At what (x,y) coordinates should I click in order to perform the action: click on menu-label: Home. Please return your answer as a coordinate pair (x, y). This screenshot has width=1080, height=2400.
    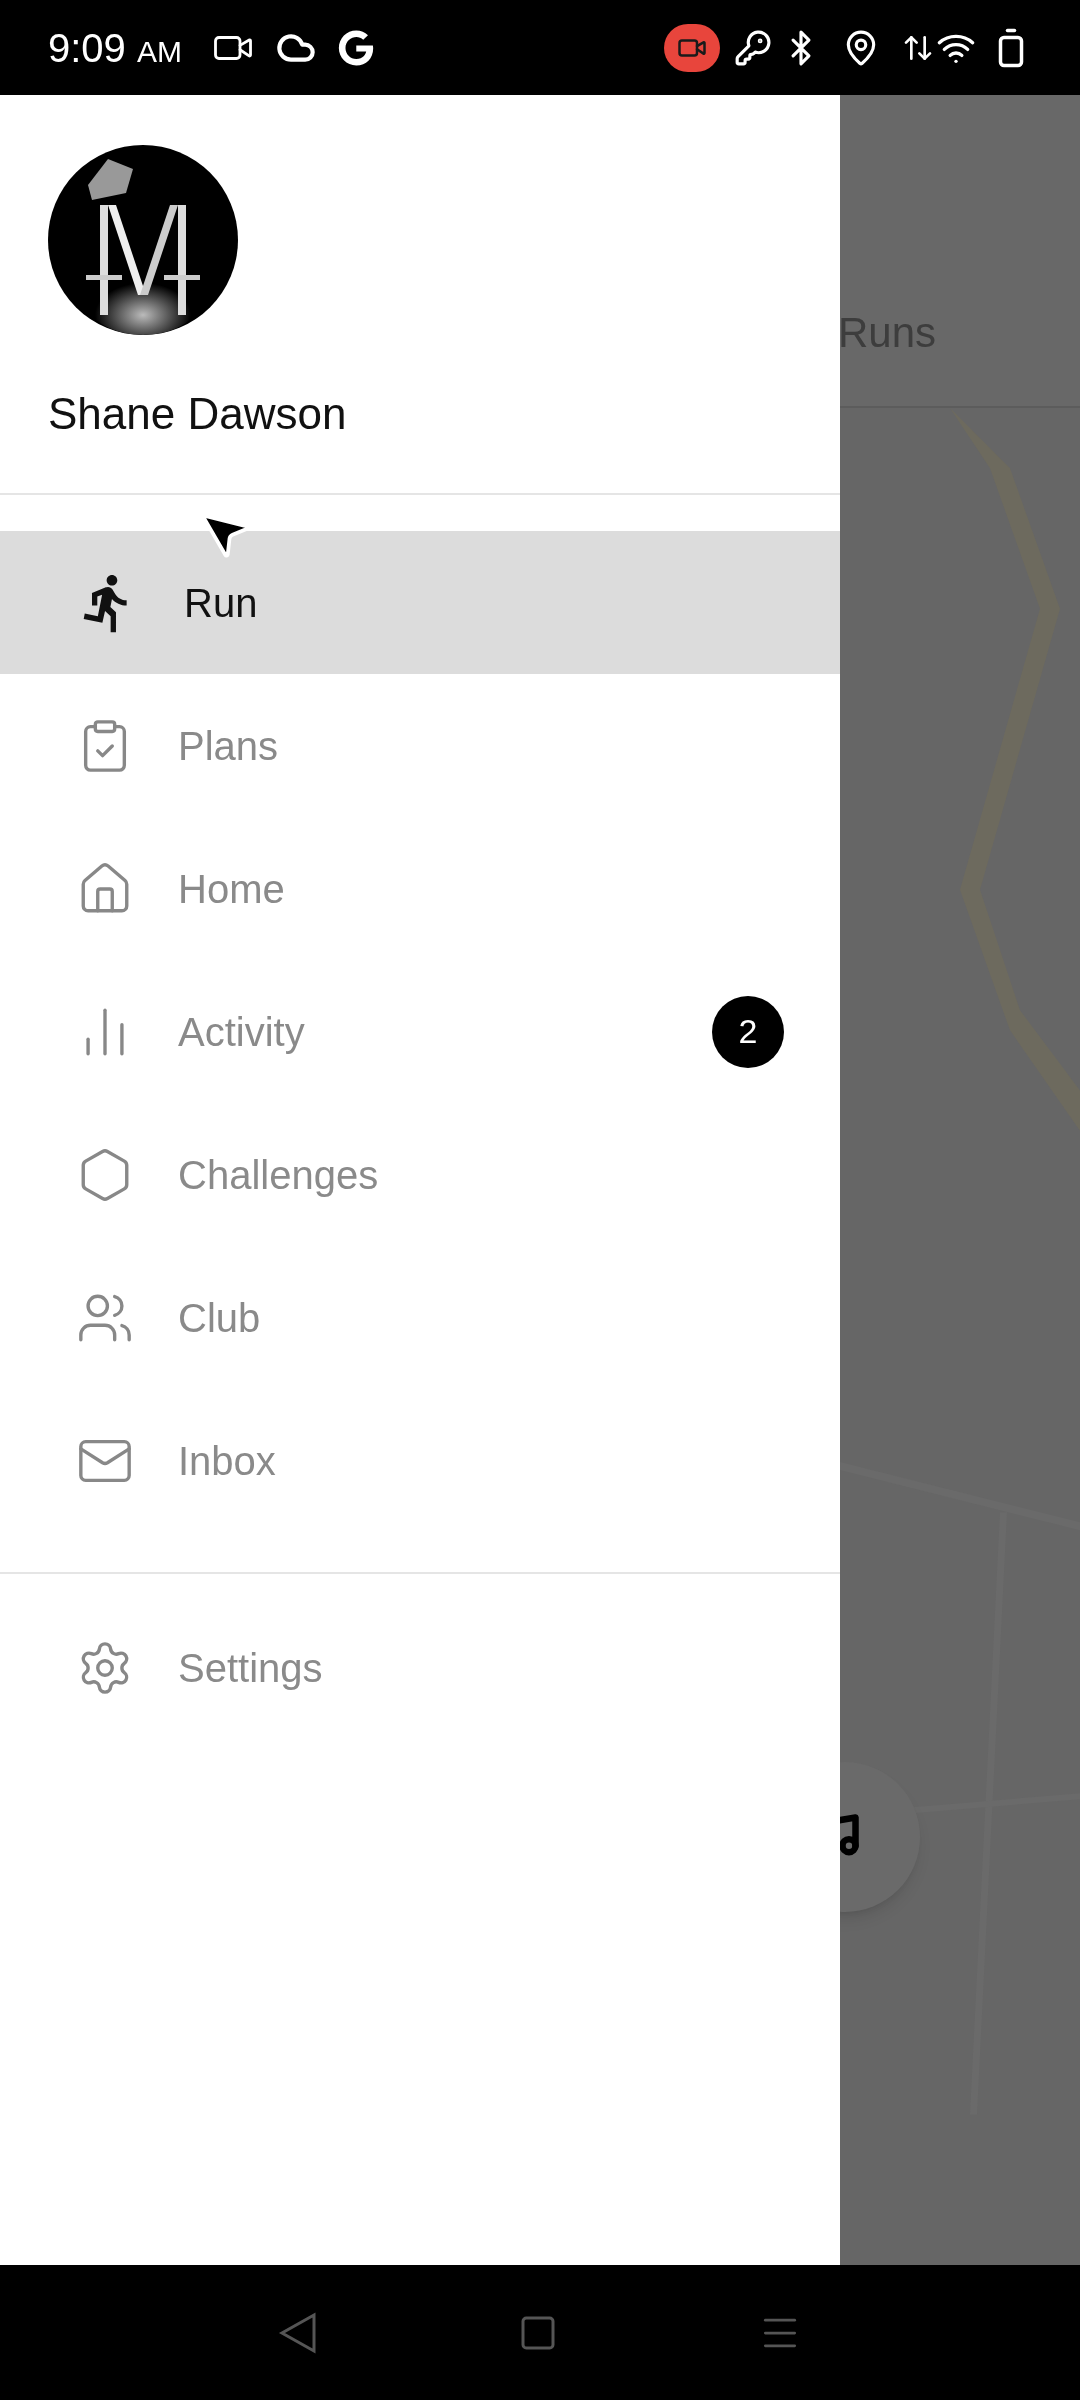
    Looking at the image, I should click on (231, 889).